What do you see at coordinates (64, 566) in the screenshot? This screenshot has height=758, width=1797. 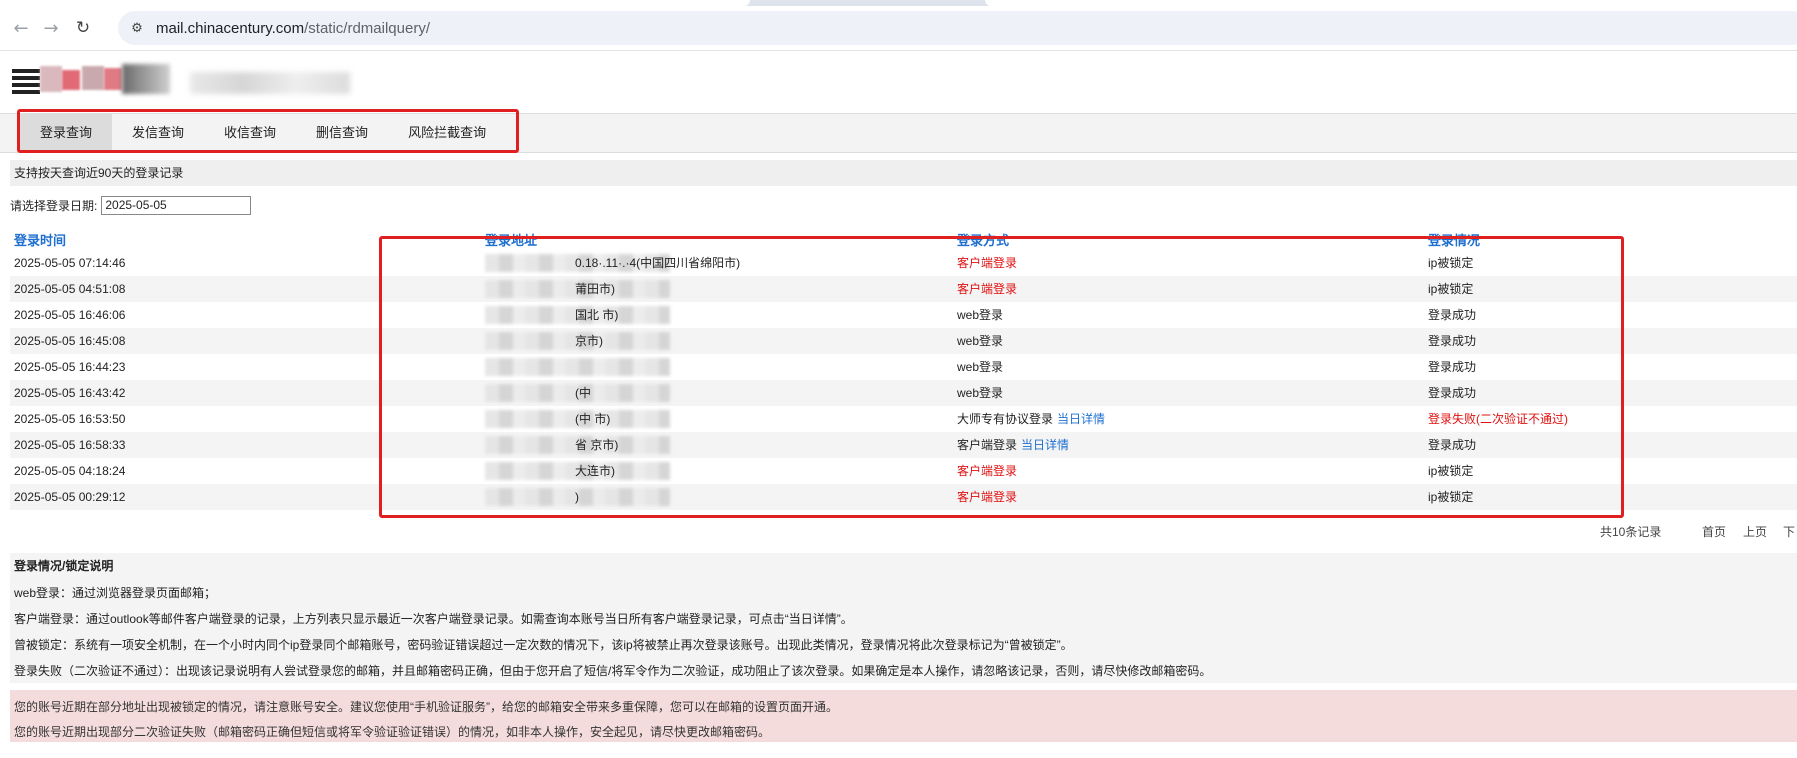 I see `legend-title: 登录情况/锁定说明` at bounding box center [64, 566].